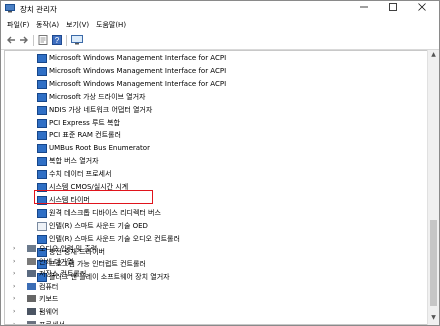 Image resolution: width=440 pixels, height=326 pixels. I want to click on device-label: UMBus Root Bus Enumerator, so click(99, 148).